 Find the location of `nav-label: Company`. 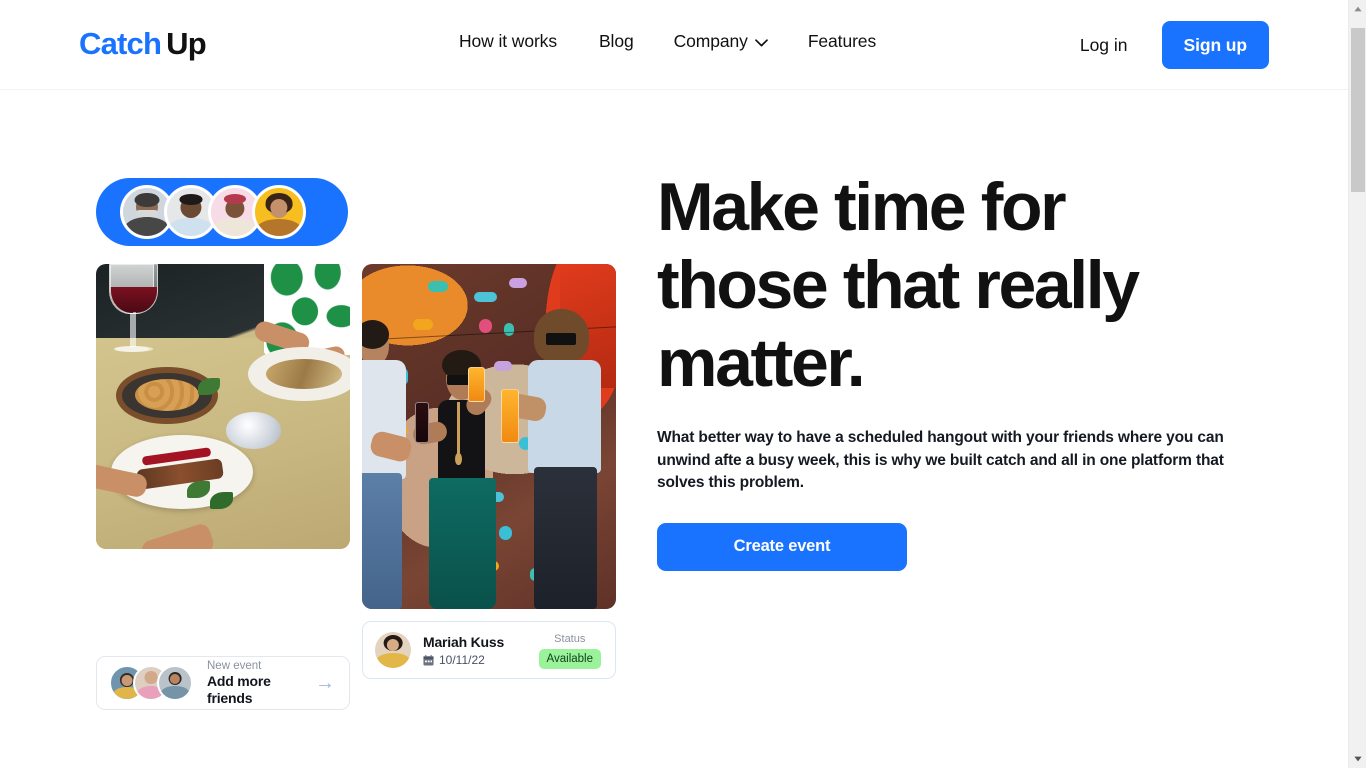

nav-label: Company is located at coordinates (710, 41).